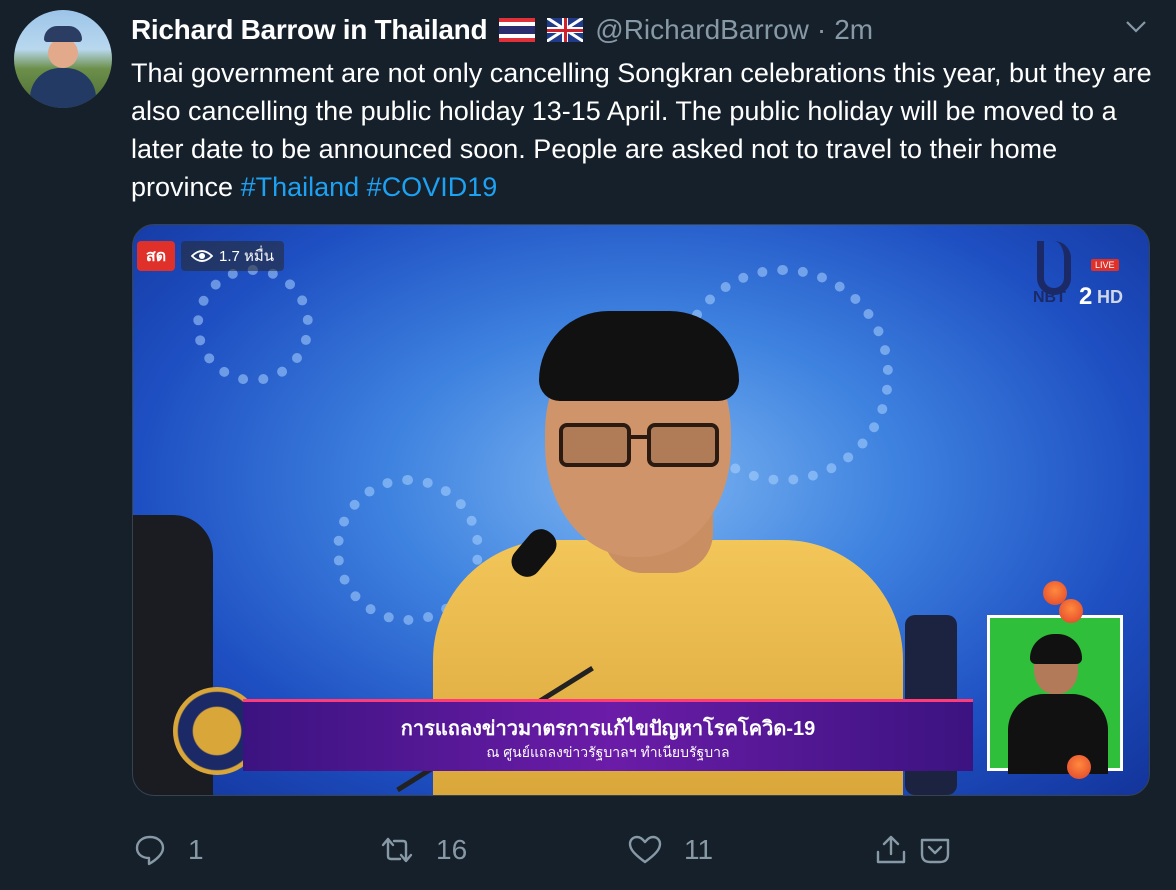 The width and height of the screenshot is (1176, 890). I want to click on logo-brand: NBT, so click(1049, 297).